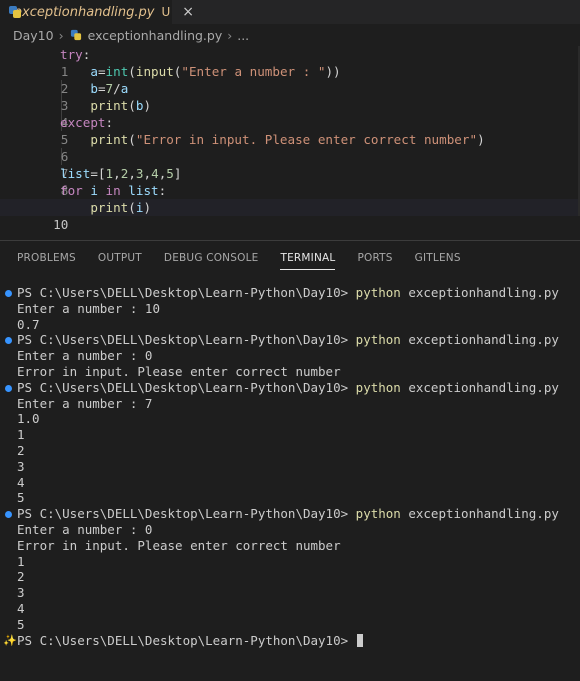  I want to click on terminal-cursor, so click(359, 640).